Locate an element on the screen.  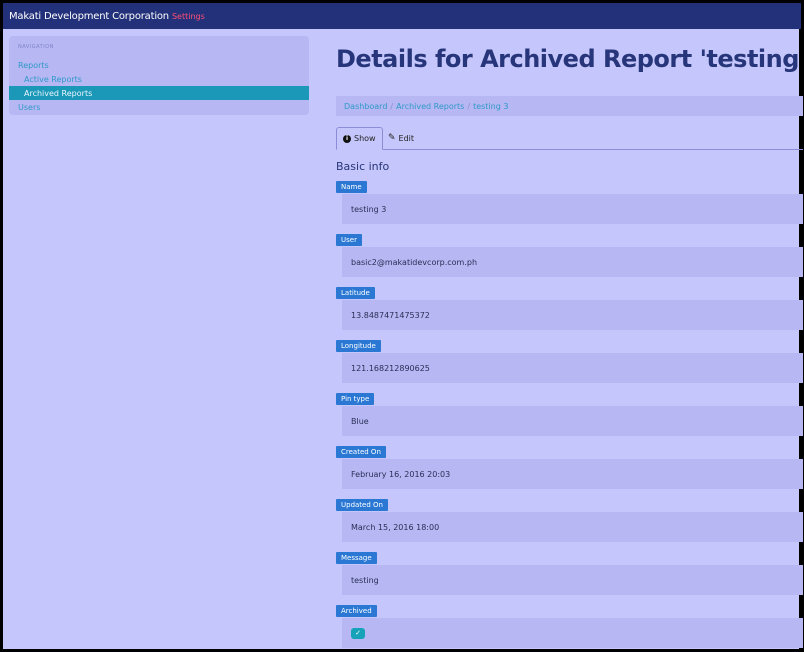
section-title: Basic info is located at coordinates (363, 166).